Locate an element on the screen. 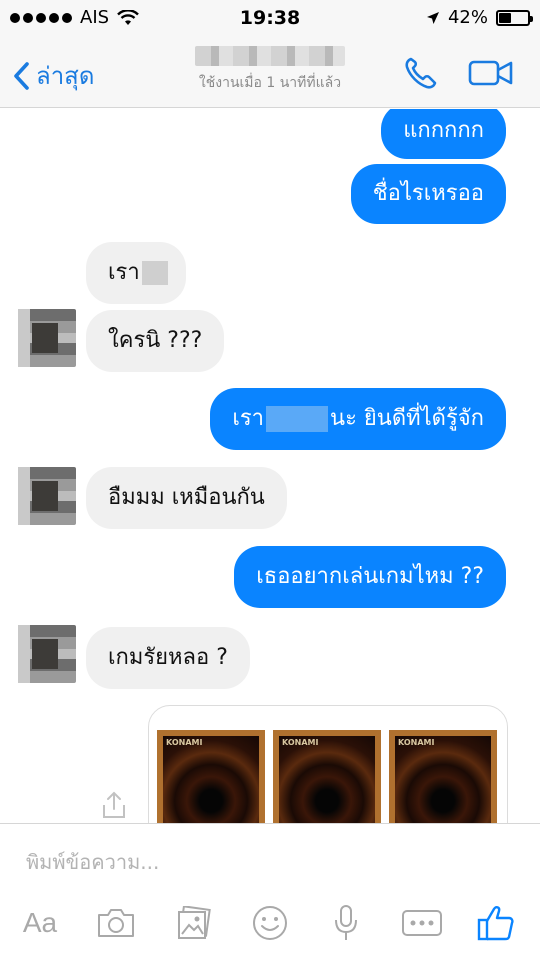 This screenshot has width=540, height=960. message-outgoing: เธออยากเล่นเกมไหม ?? is located at coordinates (370, 577).